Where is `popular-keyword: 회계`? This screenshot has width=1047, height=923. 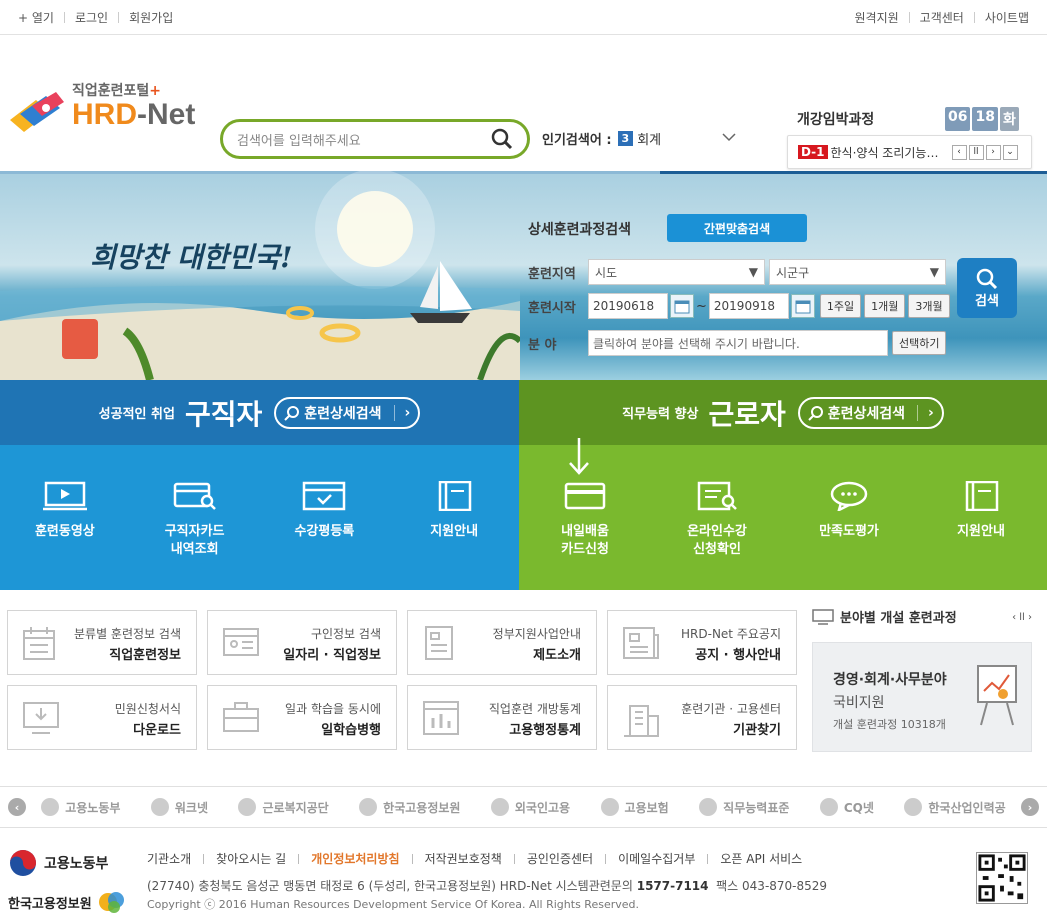 popular-keyword: 회계 is located at coordinates (649, 138).